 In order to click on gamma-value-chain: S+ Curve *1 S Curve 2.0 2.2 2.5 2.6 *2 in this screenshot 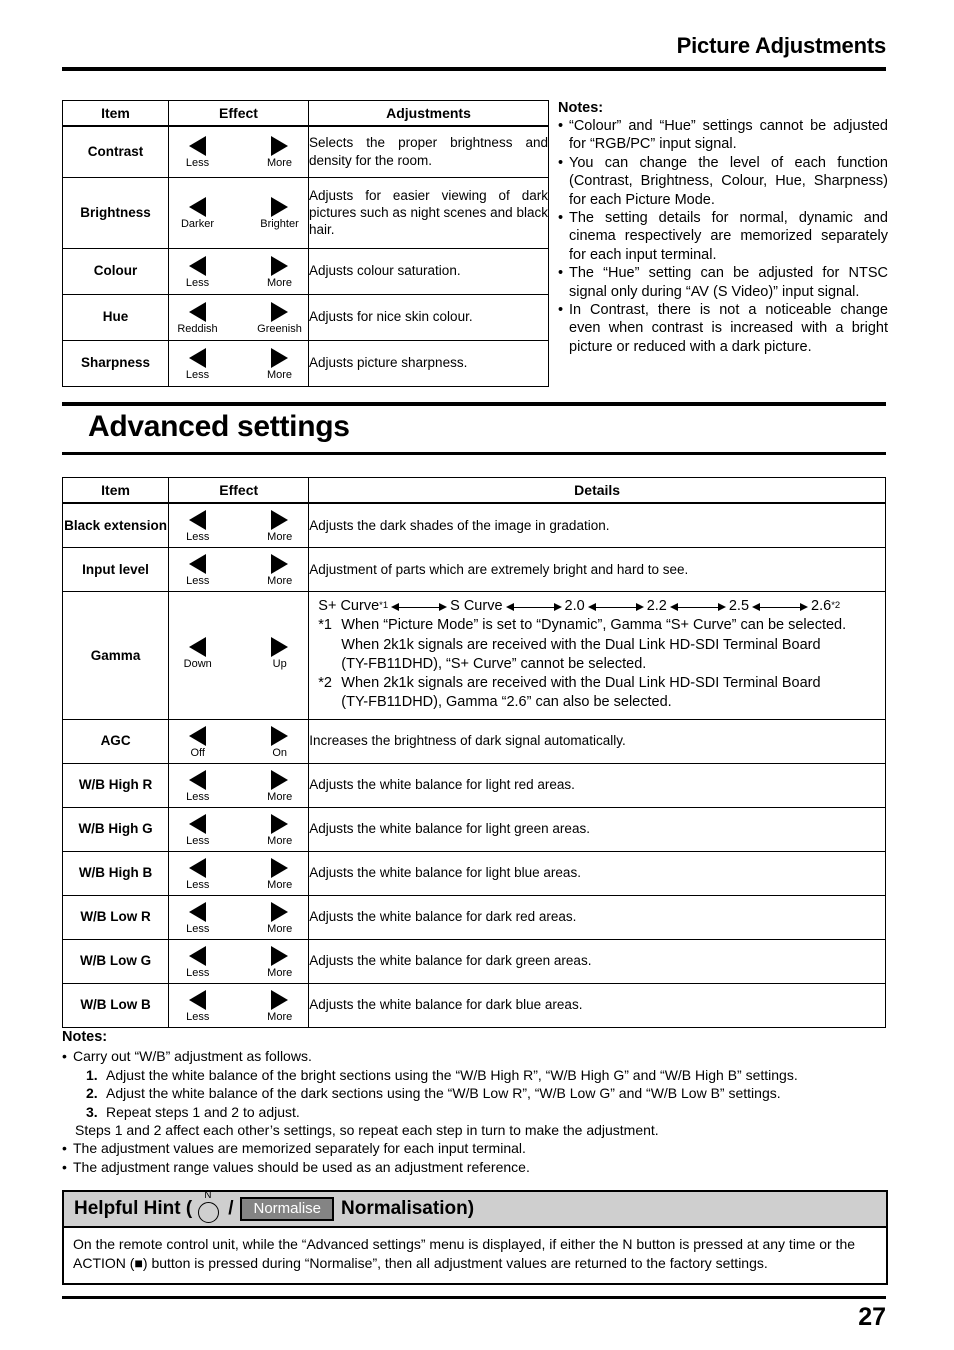, I will do `click(598, 606)`.